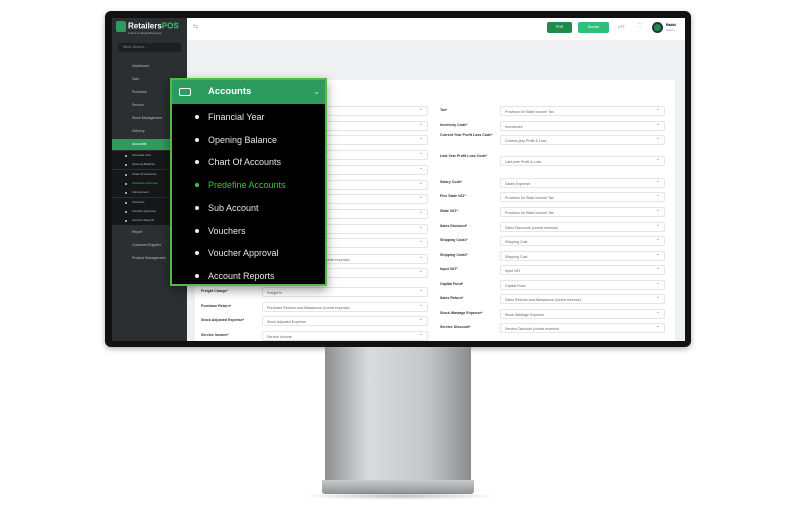  Describe the element at coordinates (640, 26) in the screenshot. I see `fullscreen-icon: ⛶` at that location.